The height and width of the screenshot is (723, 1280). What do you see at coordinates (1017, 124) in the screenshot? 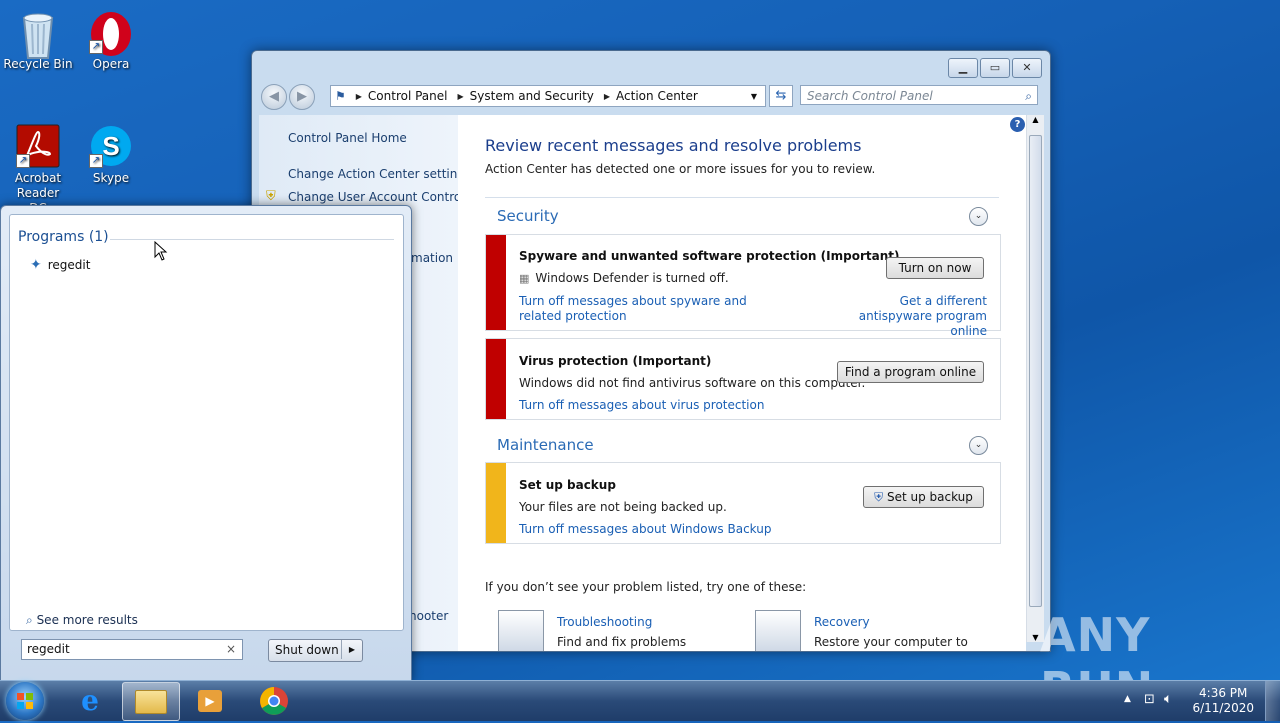
I see `help-icon: ?` at bounding box center [1017, 124].